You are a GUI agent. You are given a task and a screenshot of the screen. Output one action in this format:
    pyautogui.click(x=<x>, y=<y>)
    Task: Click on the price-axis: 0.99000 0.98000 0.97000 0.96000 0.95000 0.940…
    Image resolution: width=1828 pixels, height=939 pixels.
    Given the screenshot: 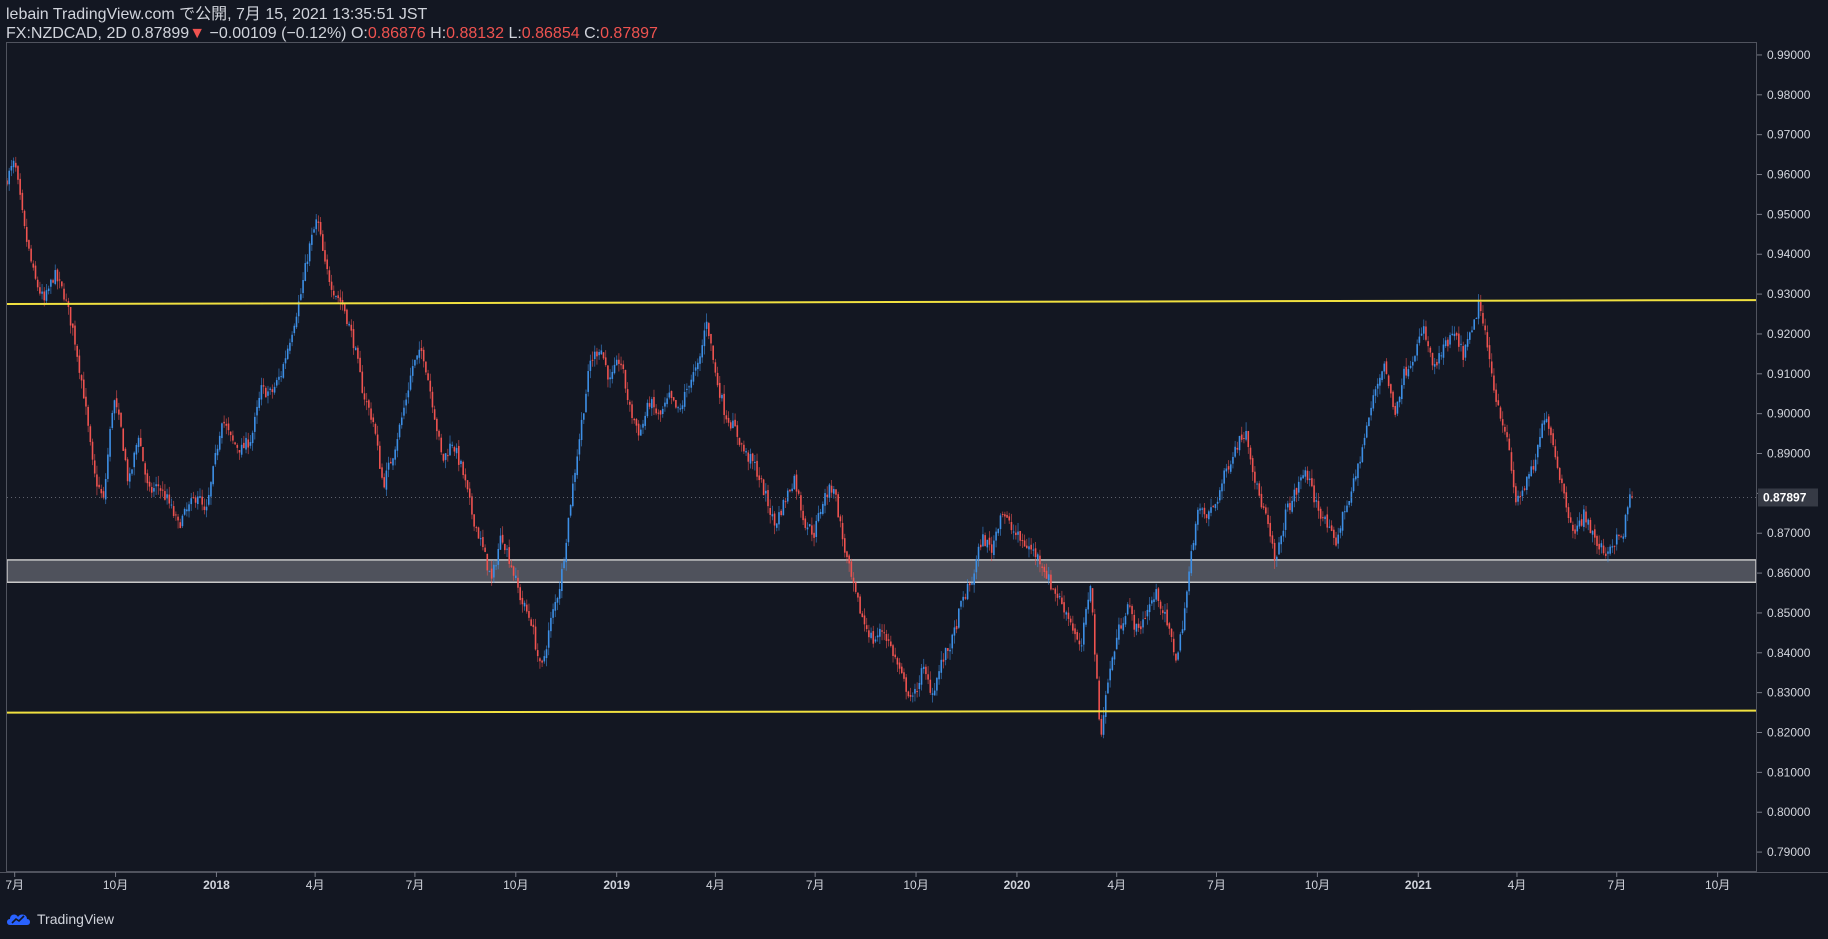 What is the action you would take?
    pyautogui.click(x=1784, y=453)
    